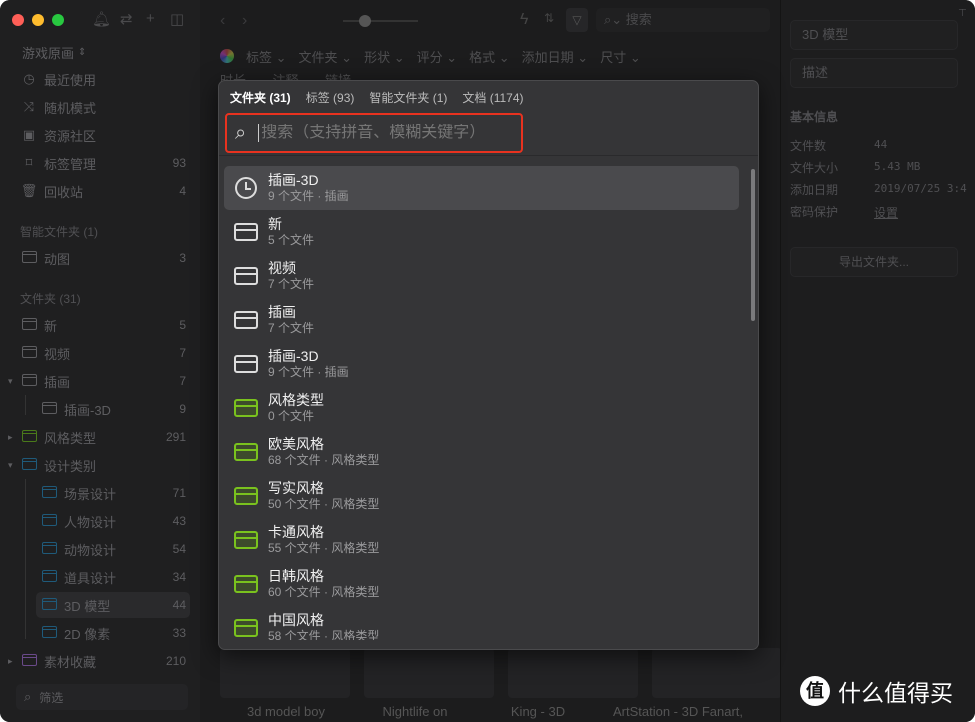 The image size is (975, 722). Describe the element at coordinates (29, 258) in the screenshot. I see `smart-folder-icon` at that location.